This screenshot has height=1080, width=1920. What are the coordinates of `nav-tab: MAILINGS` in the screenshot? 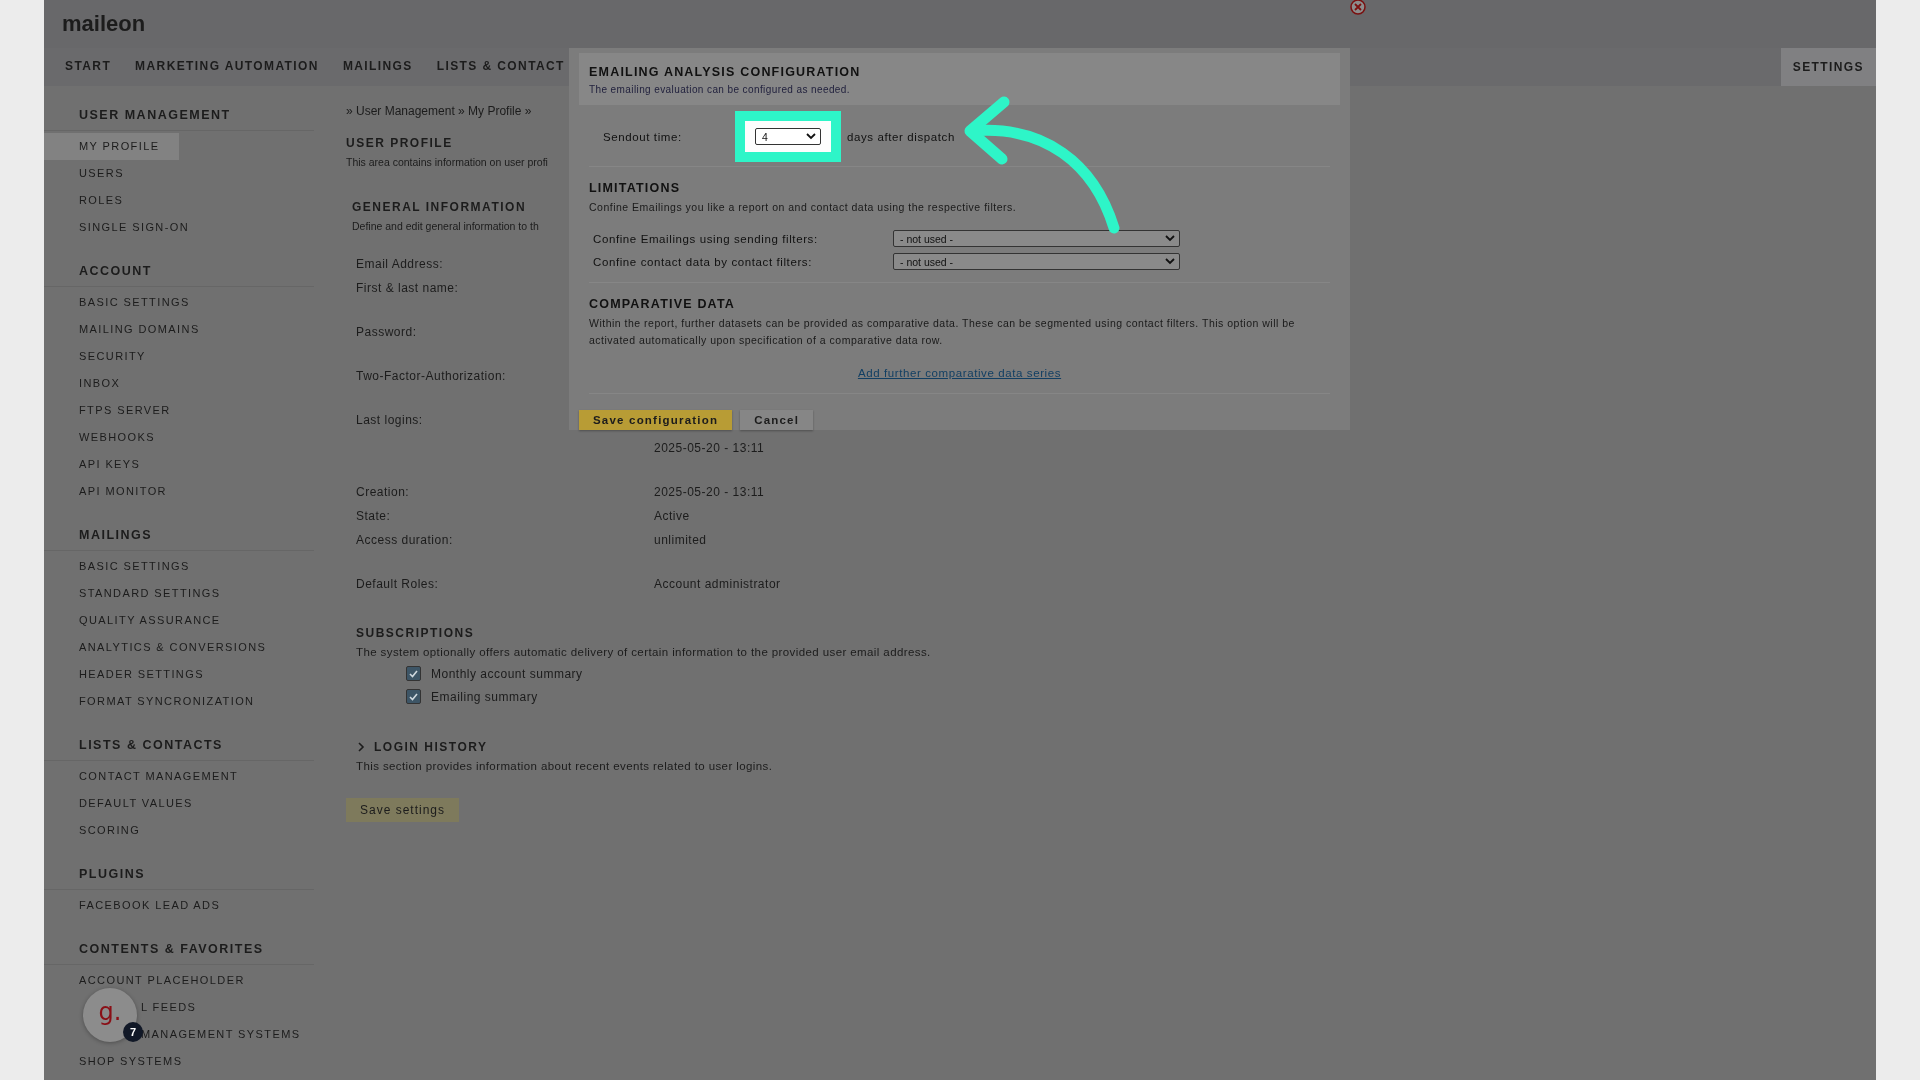 It's located at (377, 67).